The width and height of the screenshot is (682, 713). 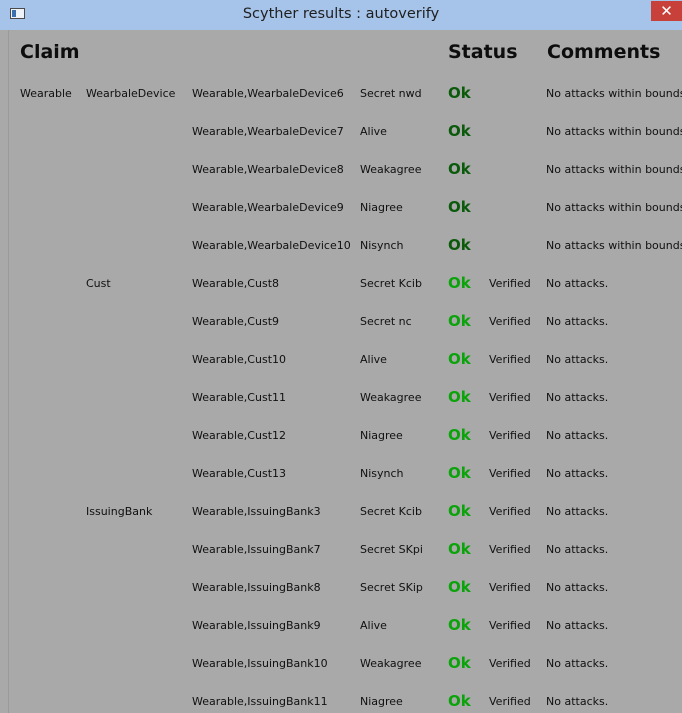 I want to click on status-header: Status, so click(x=483, y=52).